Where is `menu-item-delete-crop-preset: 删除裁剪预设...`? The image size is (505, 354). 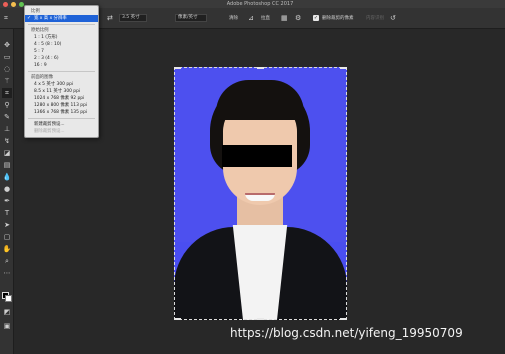
menu-item-delete-crop-preset: 删除裁剪预设... is located at coordinates (49, 131).